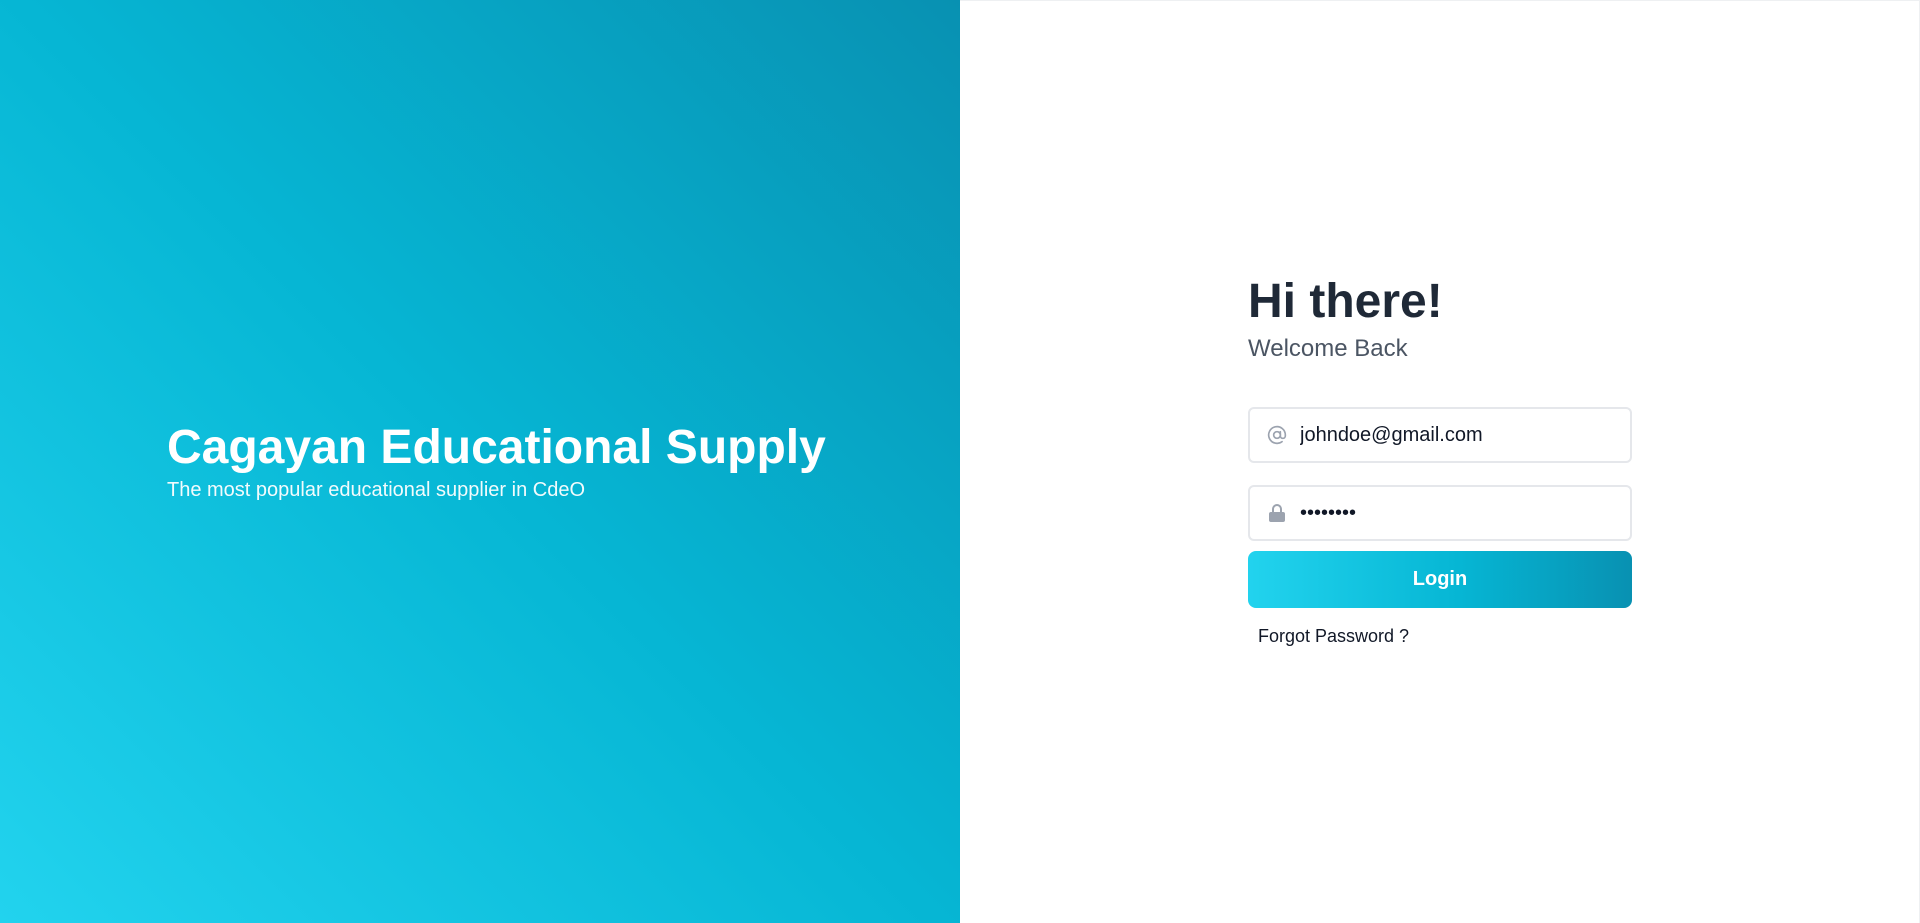  I want to click on hero-title: Cagayan Educational Supply, so click(496, 447).